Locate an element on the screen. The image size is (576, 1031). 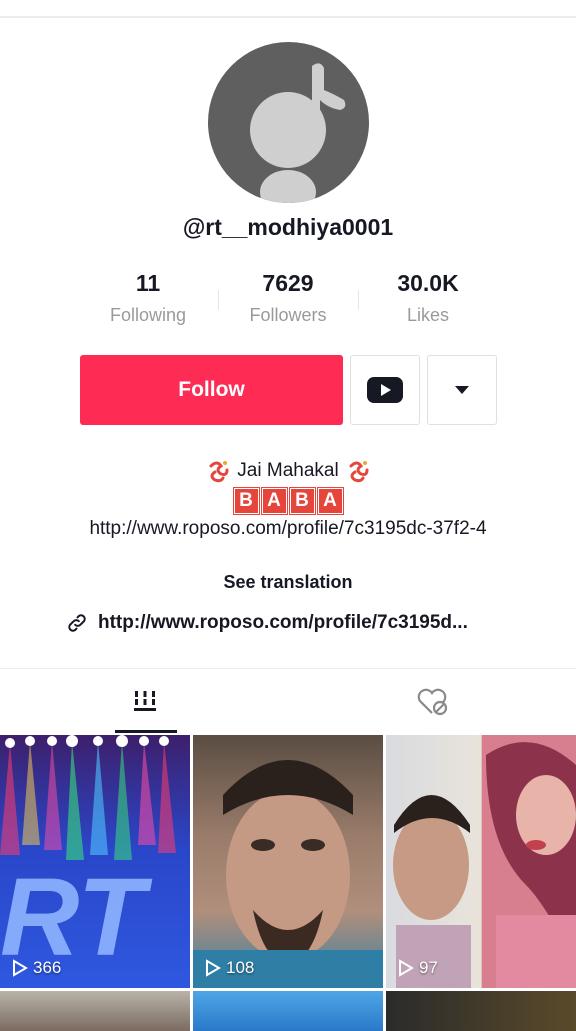
tabs-divider is located at coordinates (288, 668).